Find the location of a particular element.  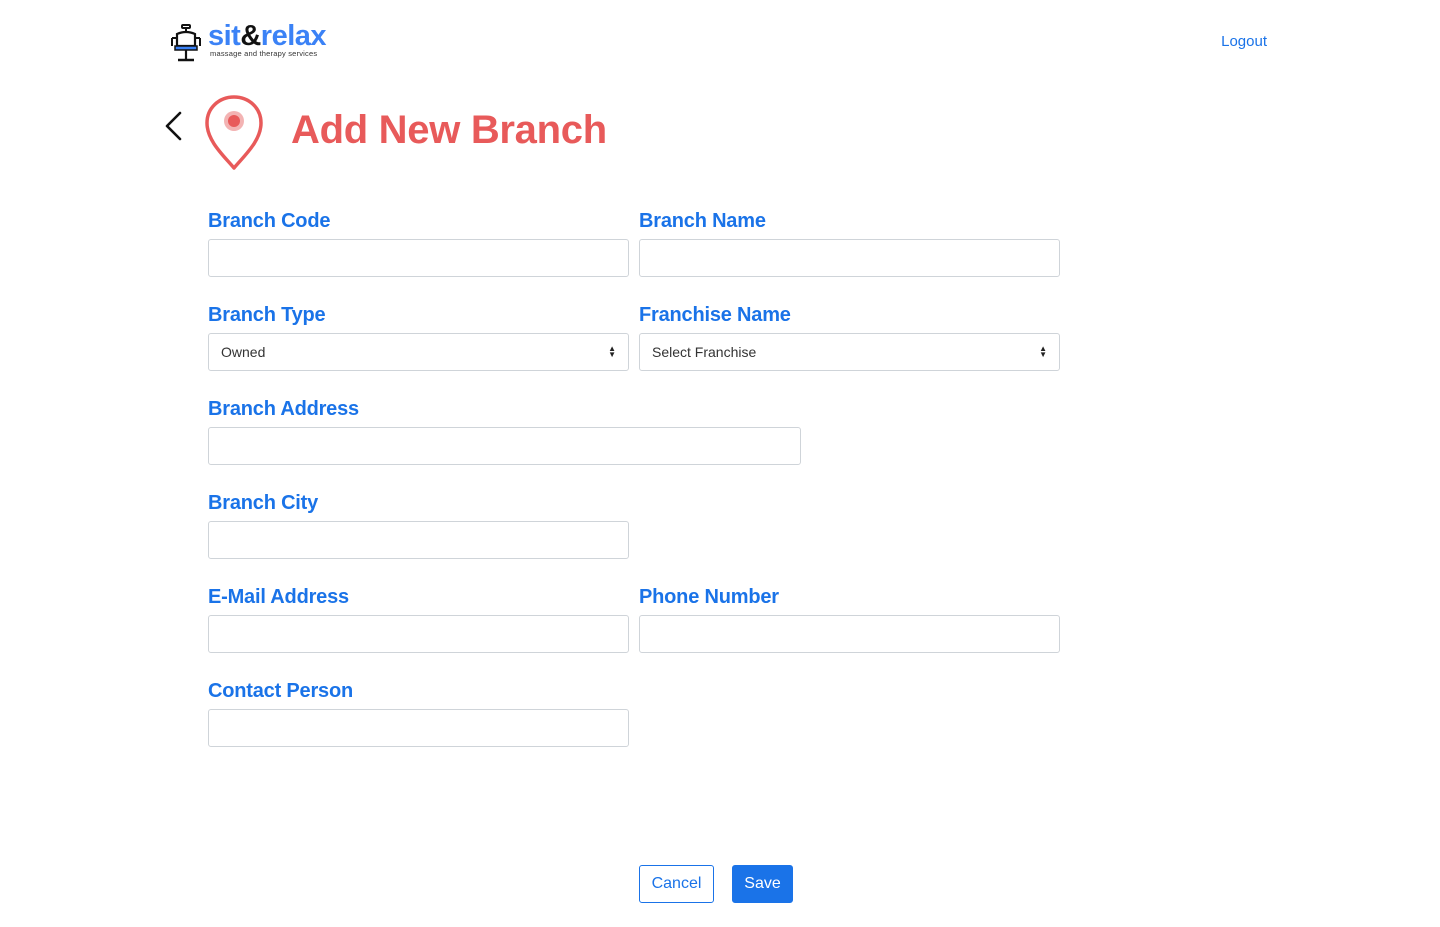

branch-address-input is located at coordinates (504, 446).